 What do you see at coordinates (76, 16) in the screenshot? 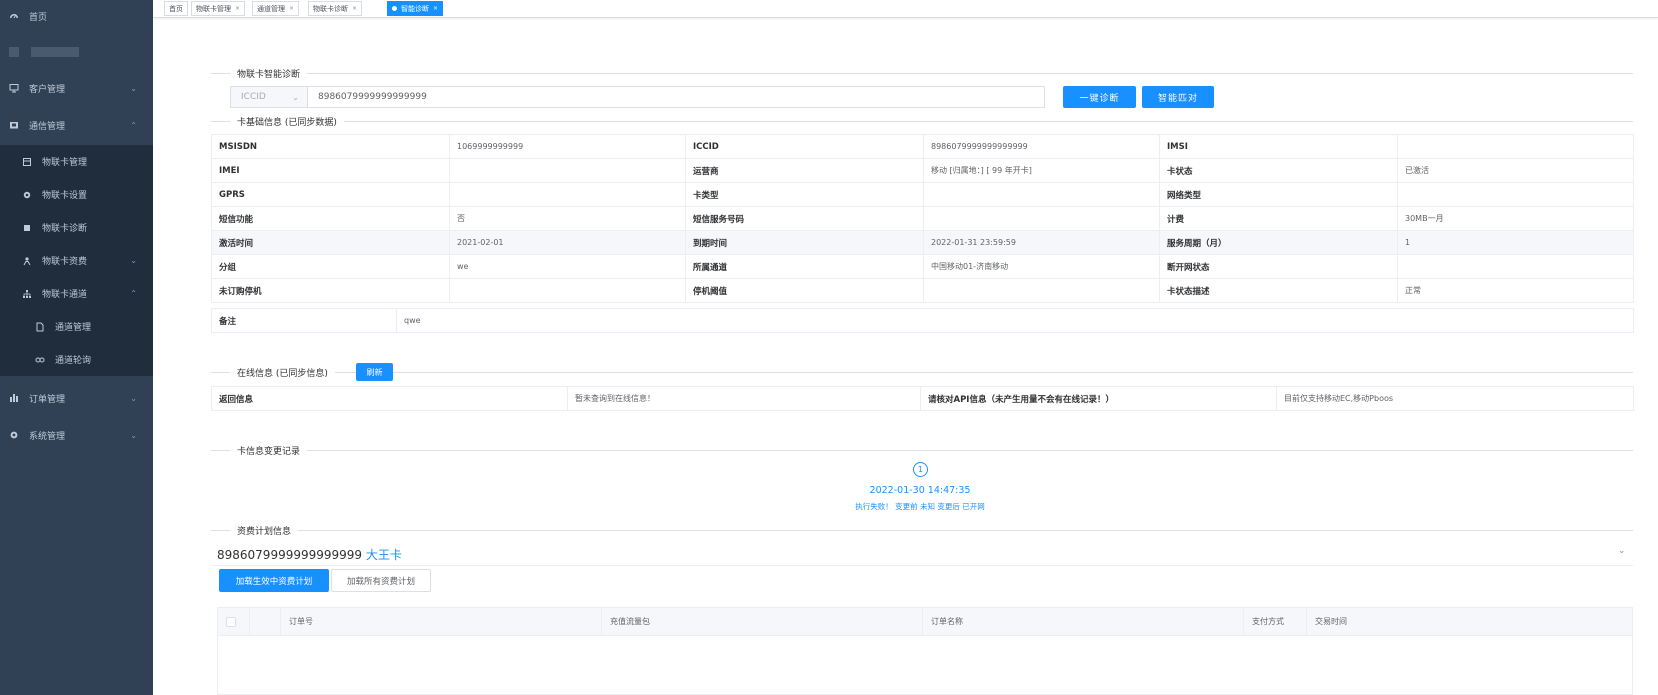
I see `sidebar-item-home: 首页` at bounding box center [76, 16].